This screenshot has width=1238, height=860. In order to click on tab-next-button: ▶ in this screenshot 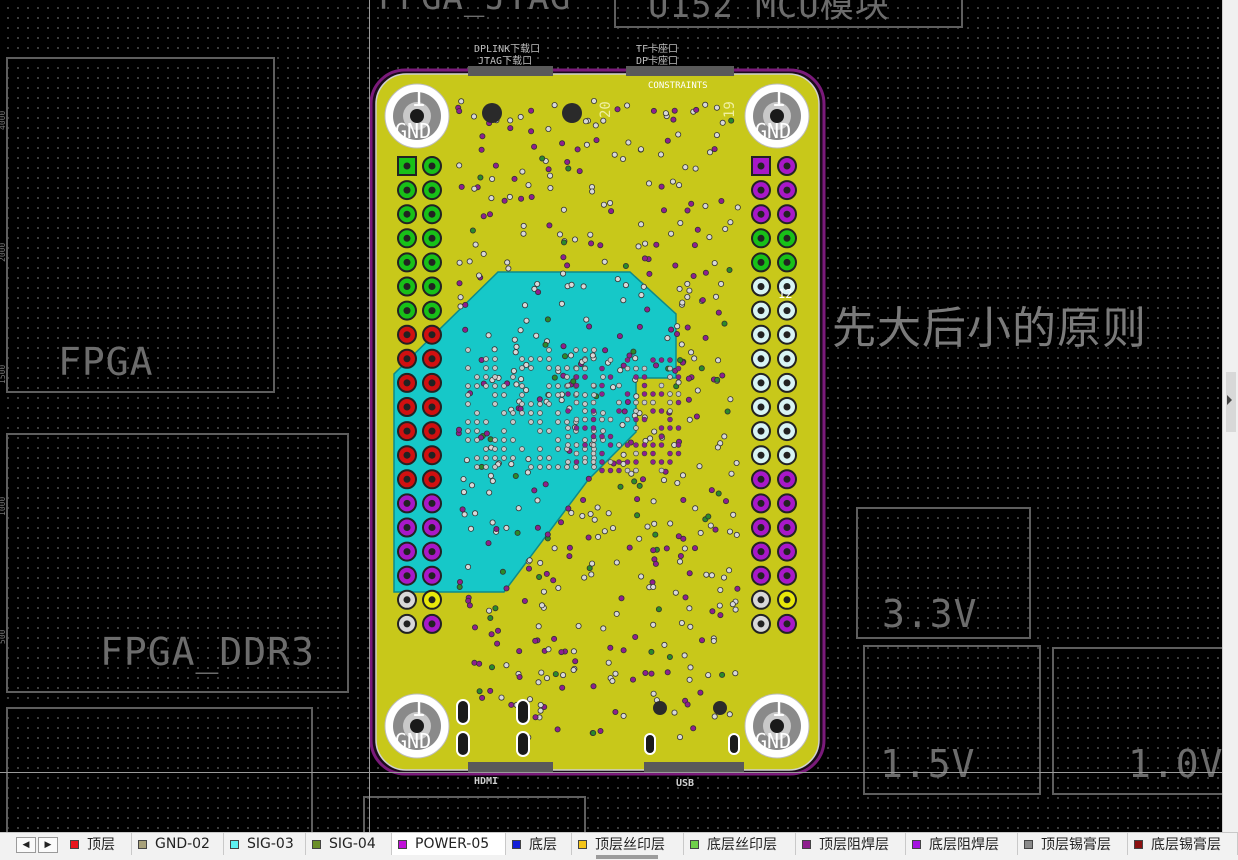, I will do `click(48, 845)`.